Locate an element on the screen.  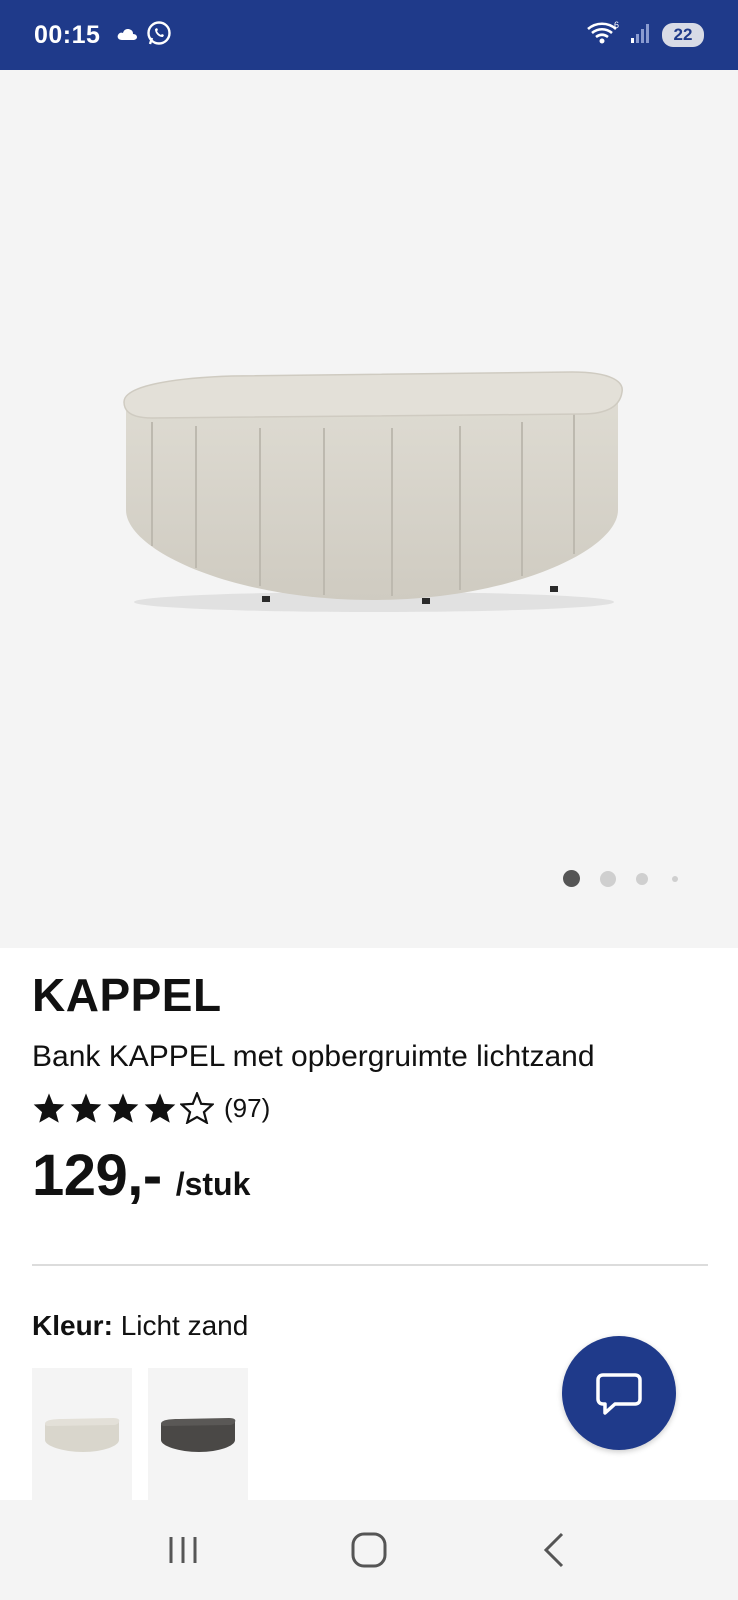
status-bar: 00:15 6 22 is located at coordinates (369, 35).